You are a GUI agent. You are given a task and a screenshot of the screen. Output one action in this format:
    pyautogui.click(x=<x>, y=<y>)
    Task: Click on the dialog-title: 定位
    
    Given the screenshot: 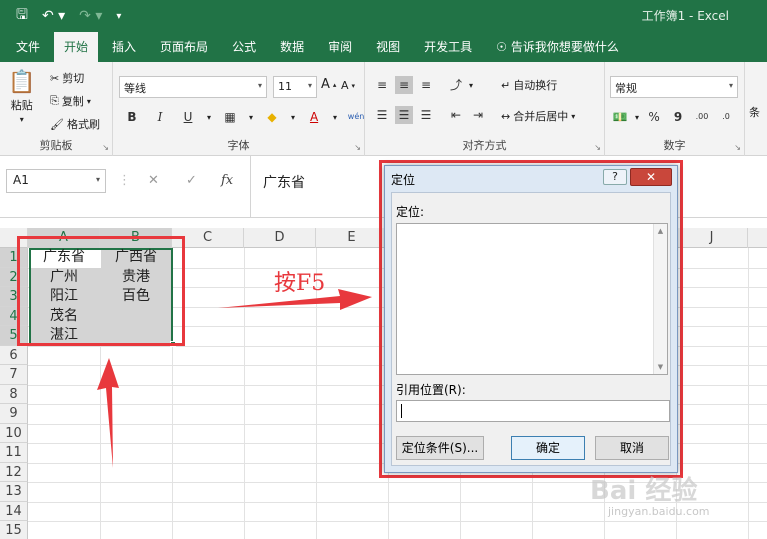 What is the action you would take?
    pyautogui.click(x=403, y=180)
    